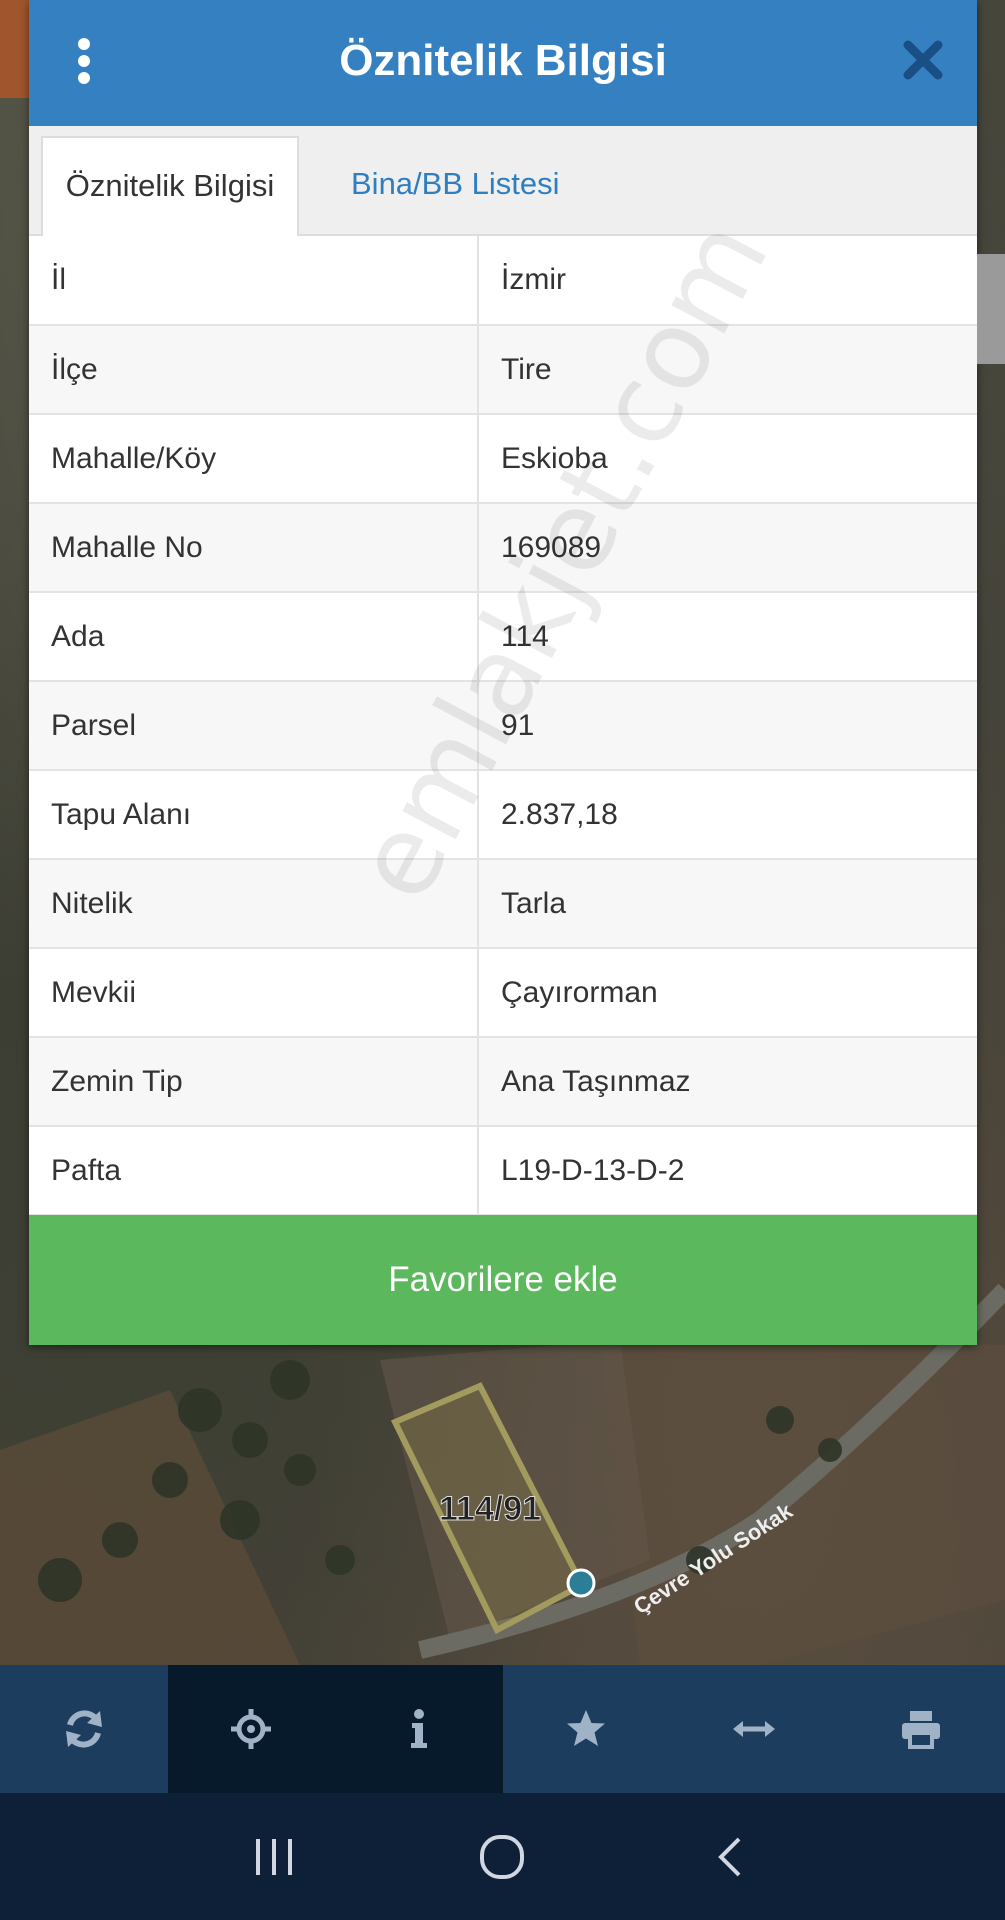  What do you see at coordinates (991, 309) in the screenshot?
I see `scrollbar-thumb` at bounding box center [991, 309].